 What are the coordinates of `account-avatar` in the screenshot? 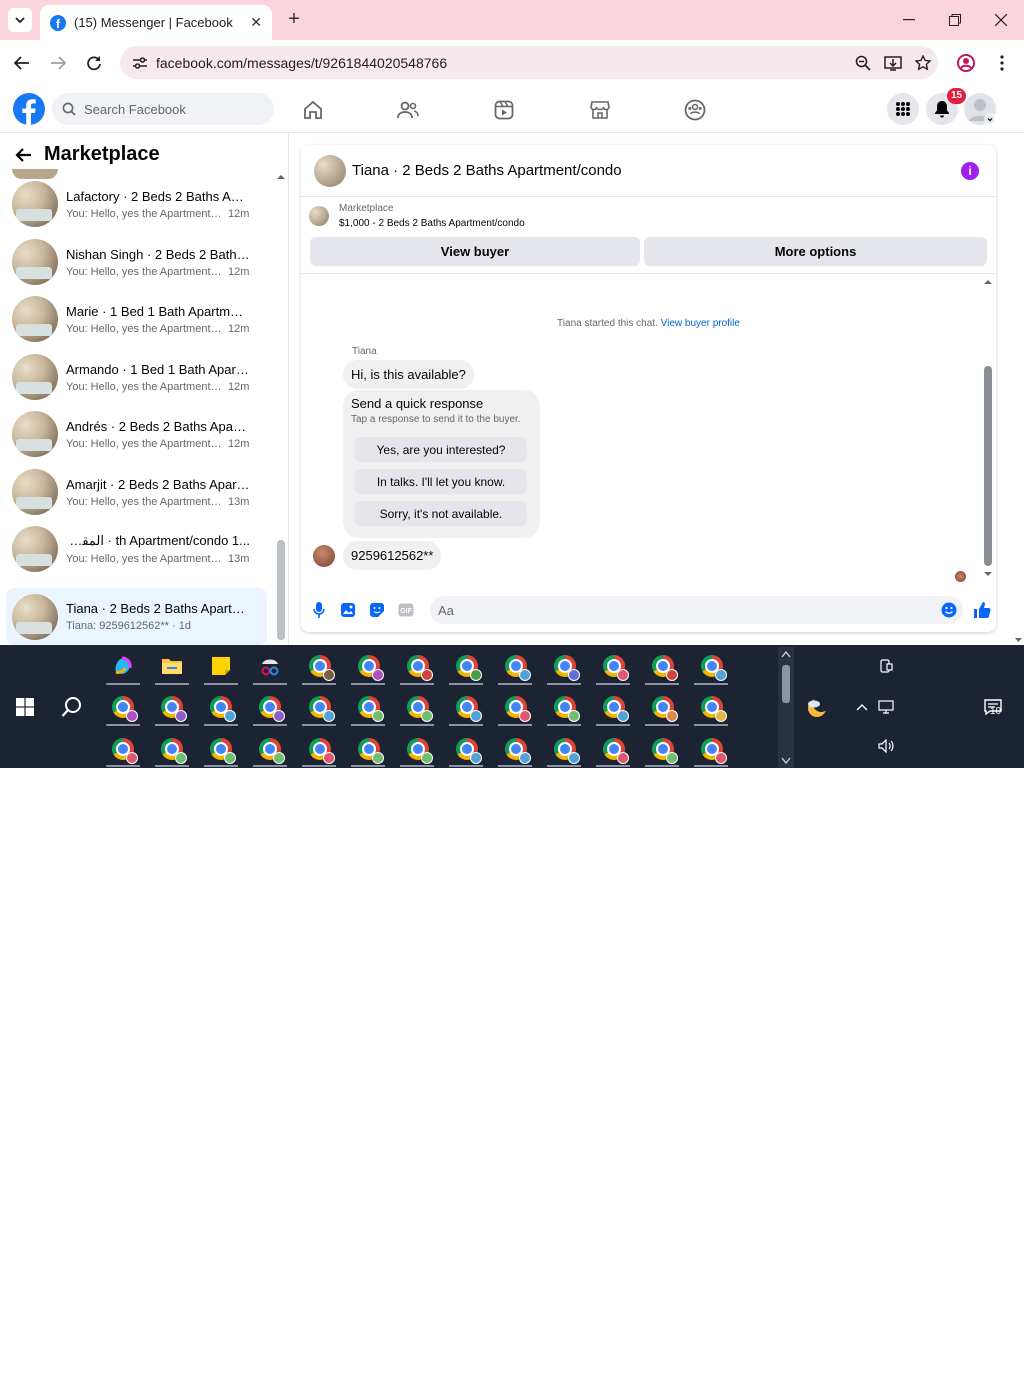 It's located at (980, 109).